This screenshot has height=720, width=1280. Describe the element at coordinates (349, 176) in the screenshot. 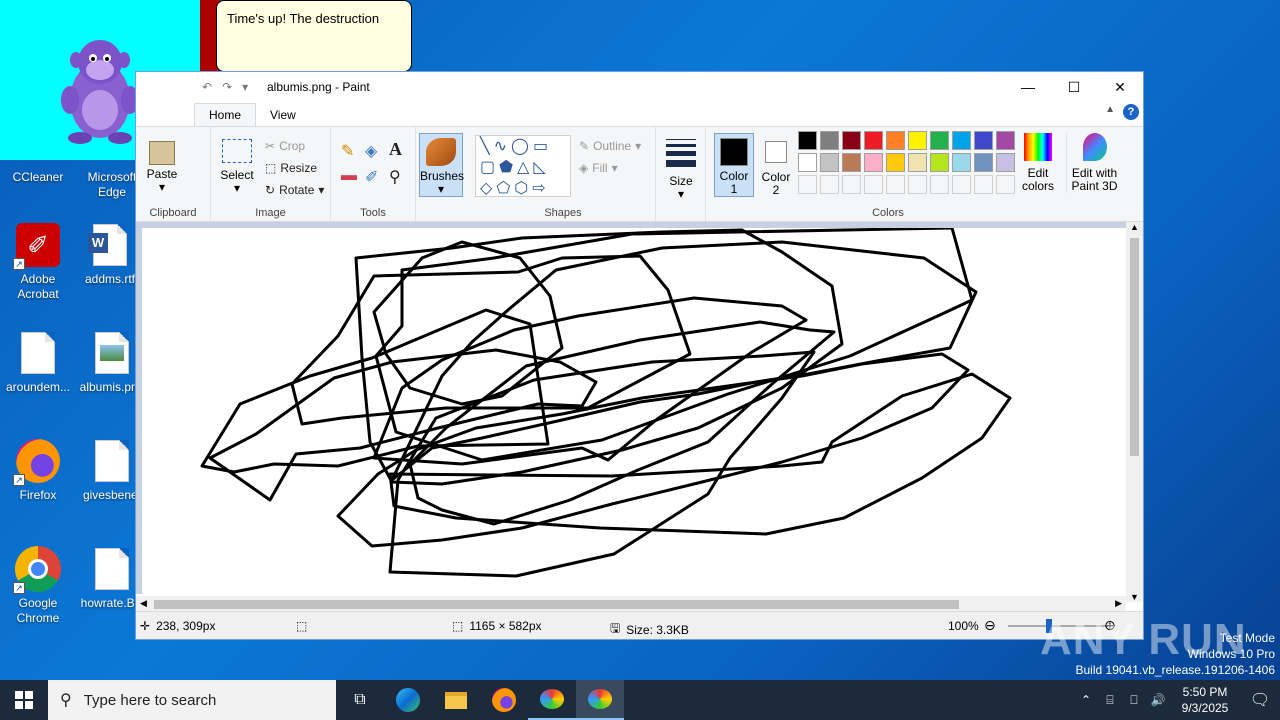

I see `eraser-icon: ▬` at that location.